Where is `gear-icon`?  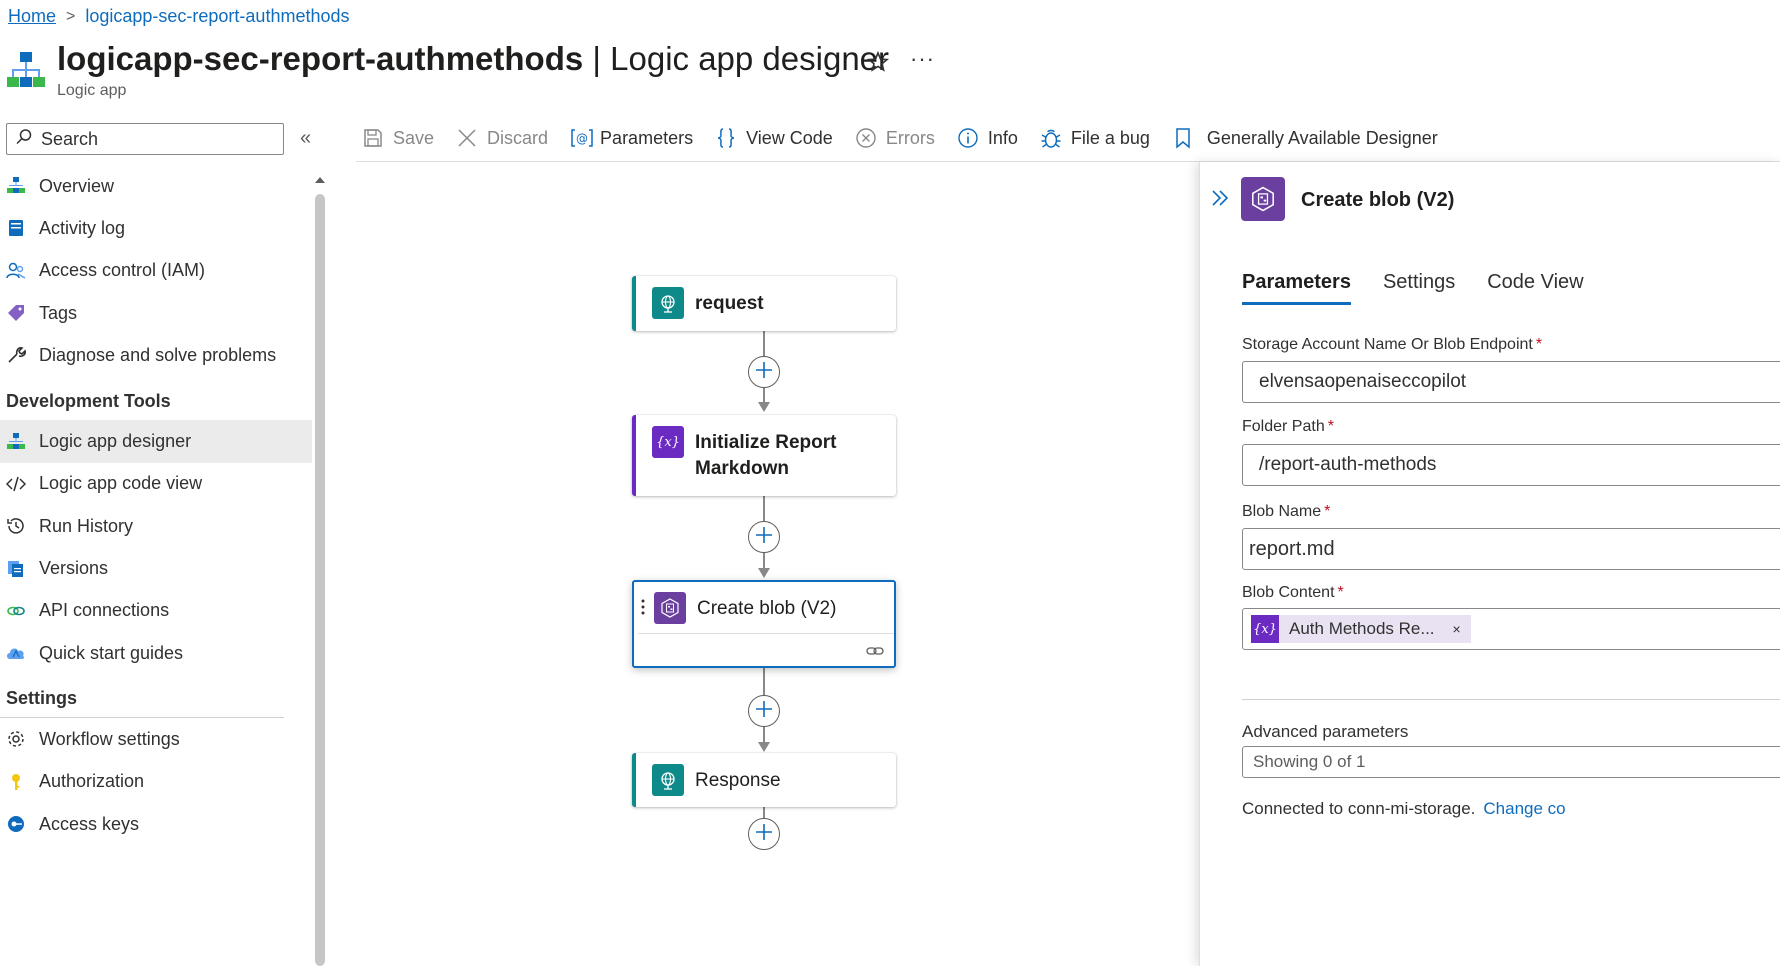 gear-icon is located at coordinates (16, 739).